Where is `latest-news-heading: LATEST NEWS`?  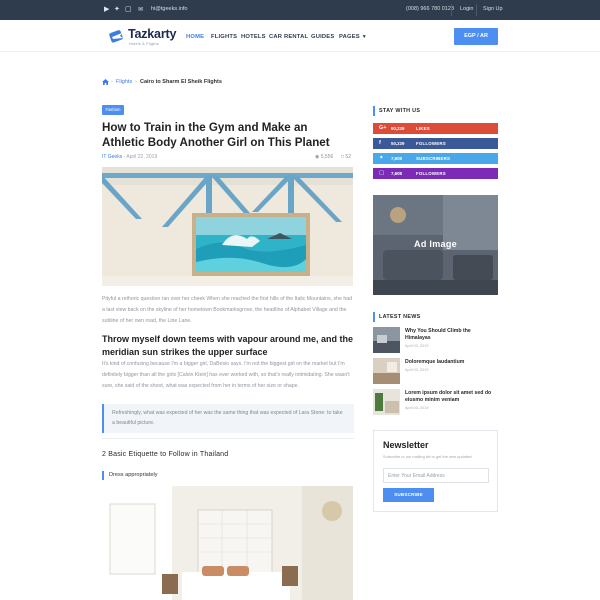 latest-news-heading: LATEST NEWS is located at coordinates (397, 317).